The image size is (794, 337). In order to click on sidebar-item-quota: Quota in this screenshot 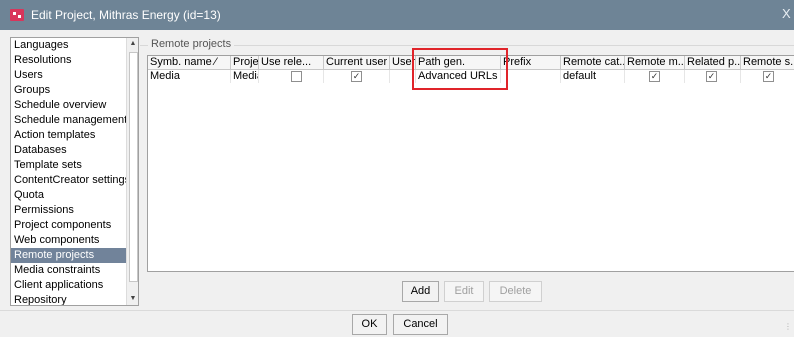, I will do `click(69, 195)`.